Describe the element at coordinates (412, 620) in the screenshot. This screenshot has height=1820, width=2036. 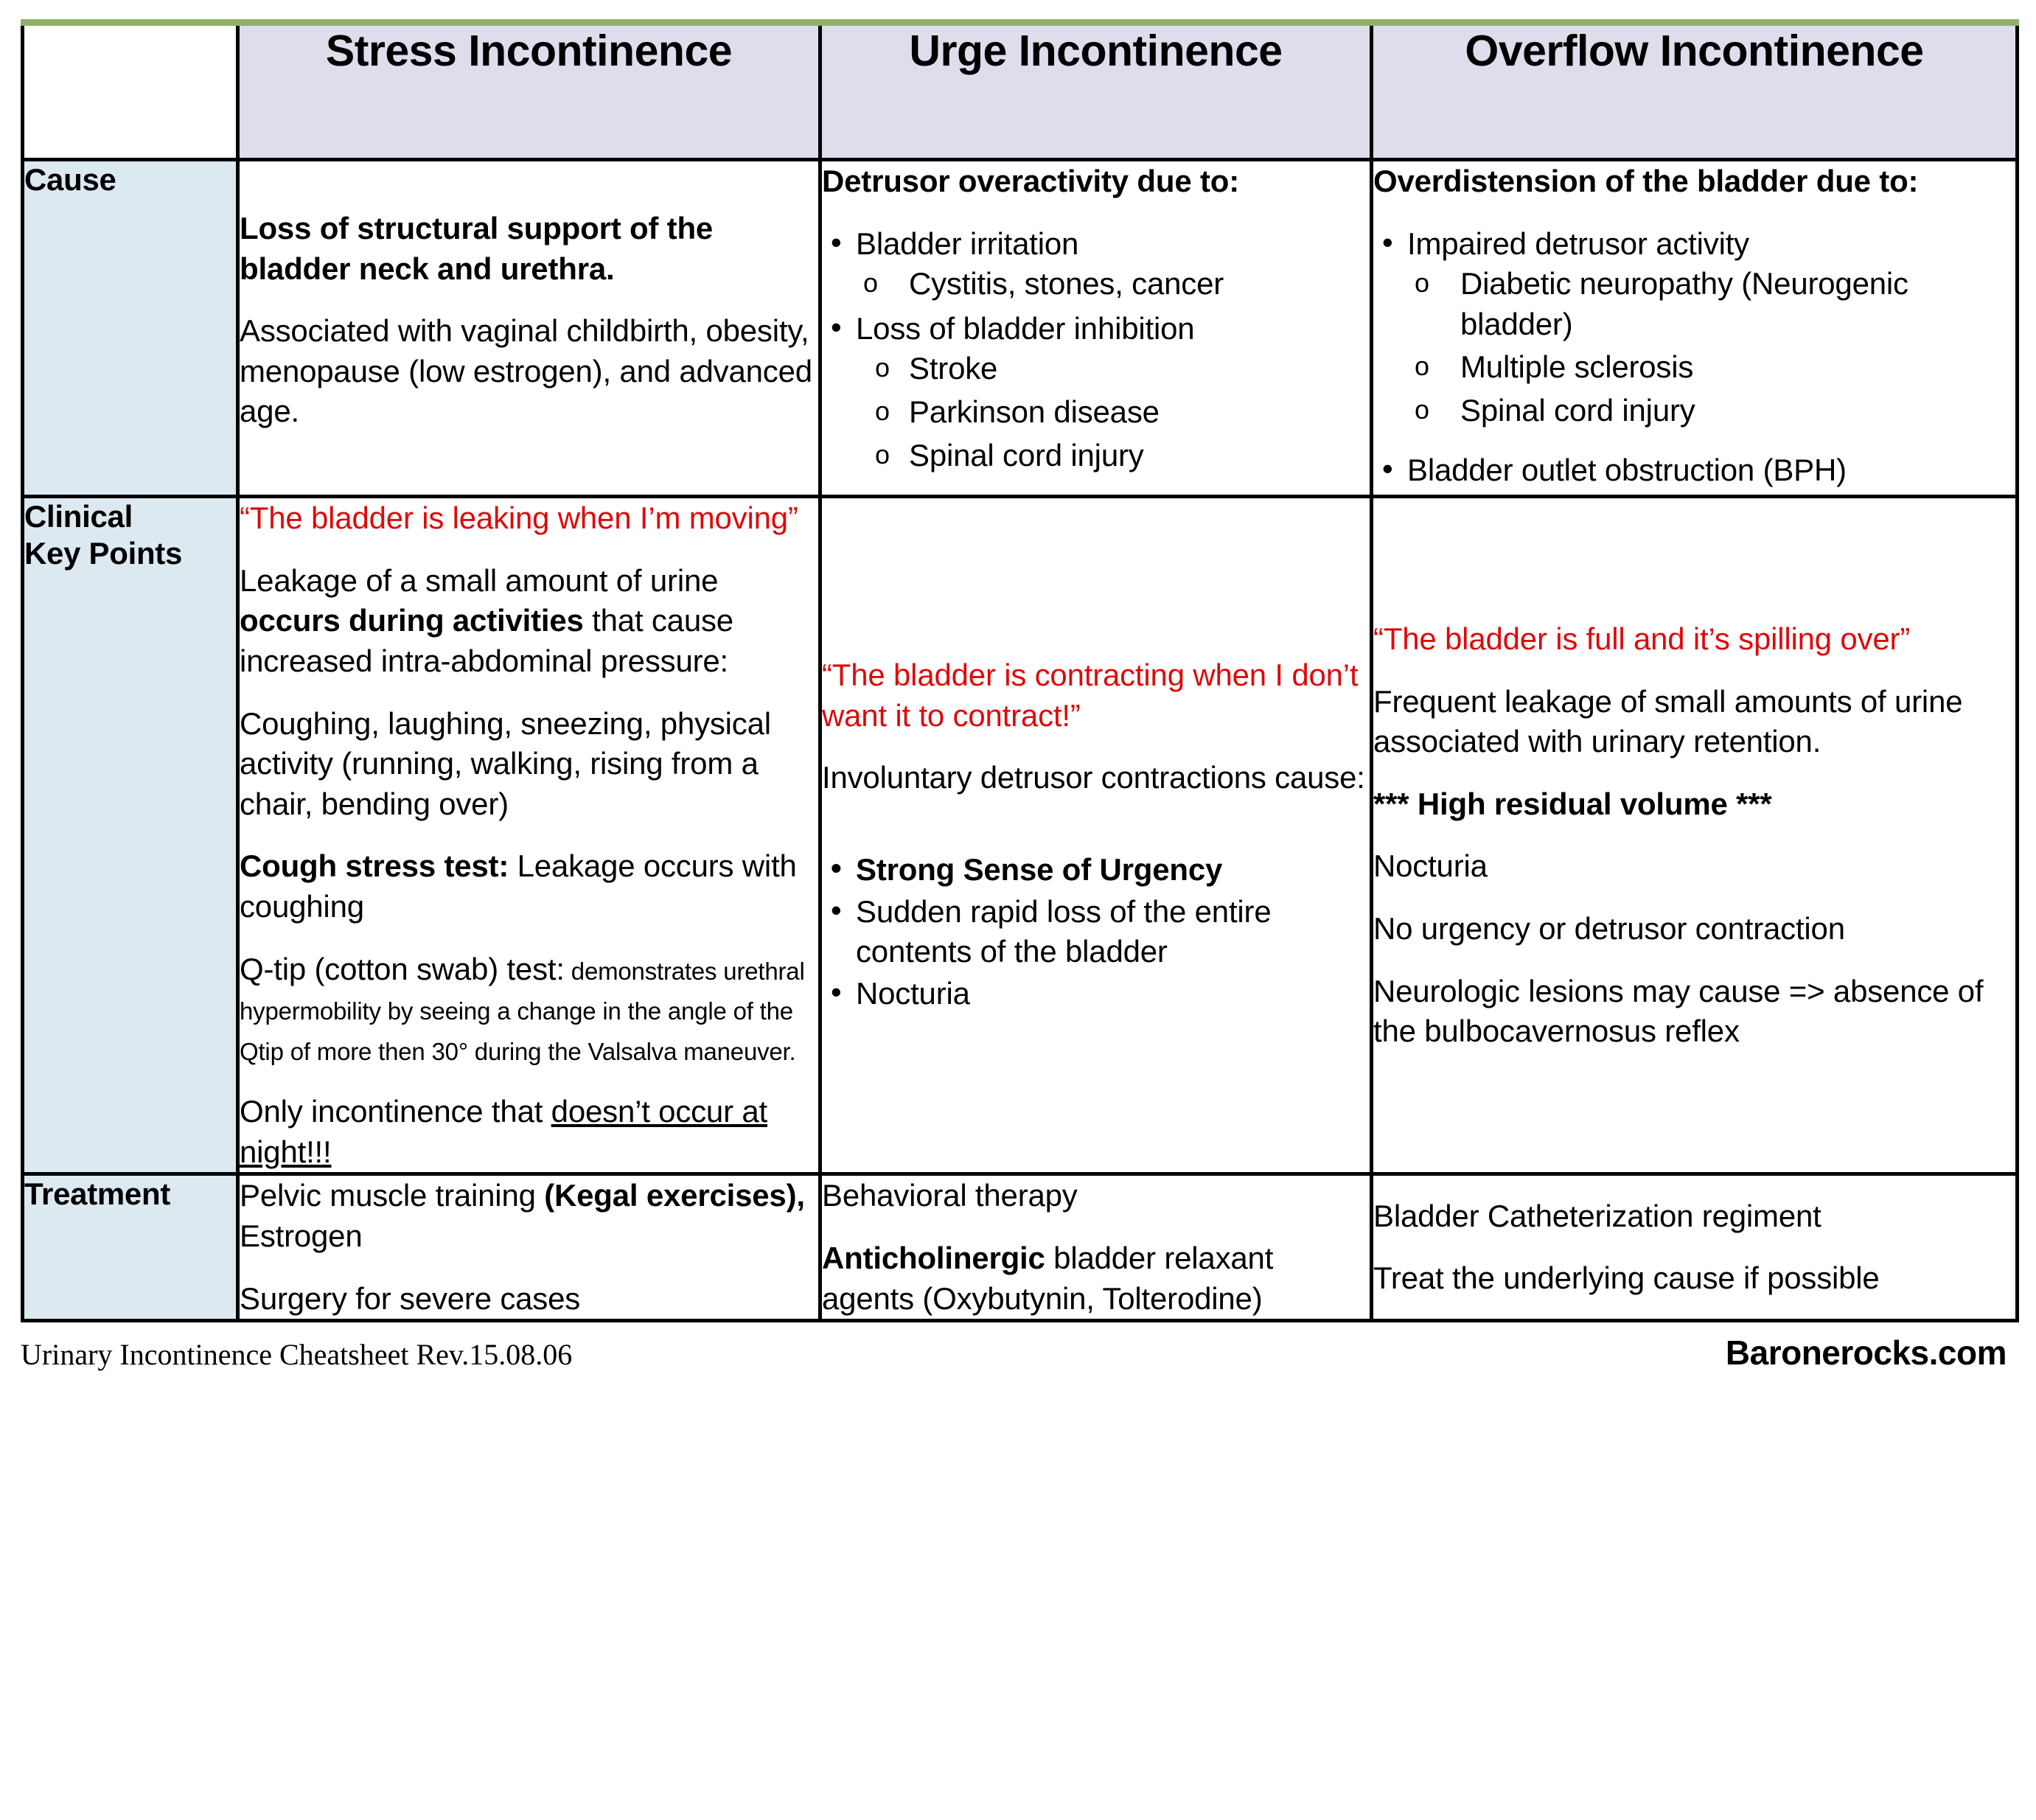
I see `clinical-stress-p1-bold: occurs during activities` at that location.